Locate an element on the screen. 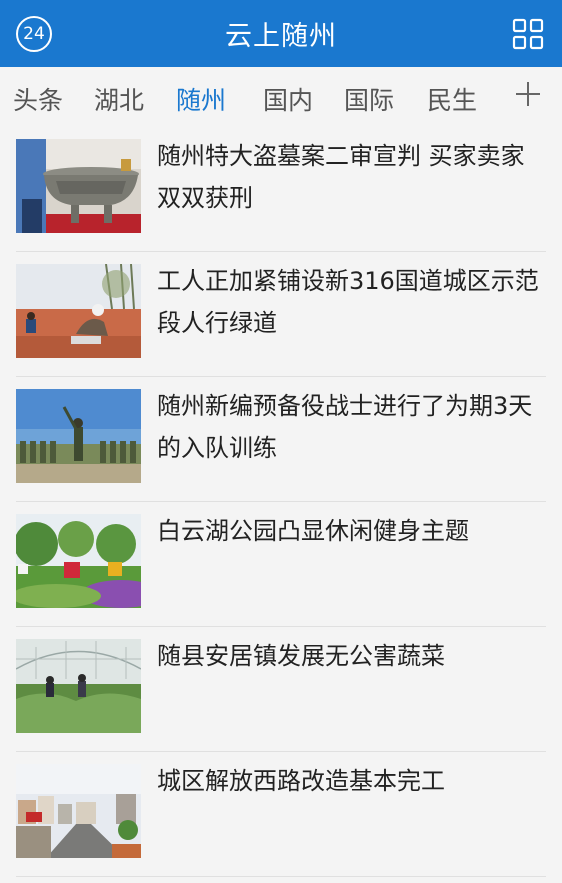 This screenshot has width=562, height=883. city-street-photo is located at coordinates (78, 811).